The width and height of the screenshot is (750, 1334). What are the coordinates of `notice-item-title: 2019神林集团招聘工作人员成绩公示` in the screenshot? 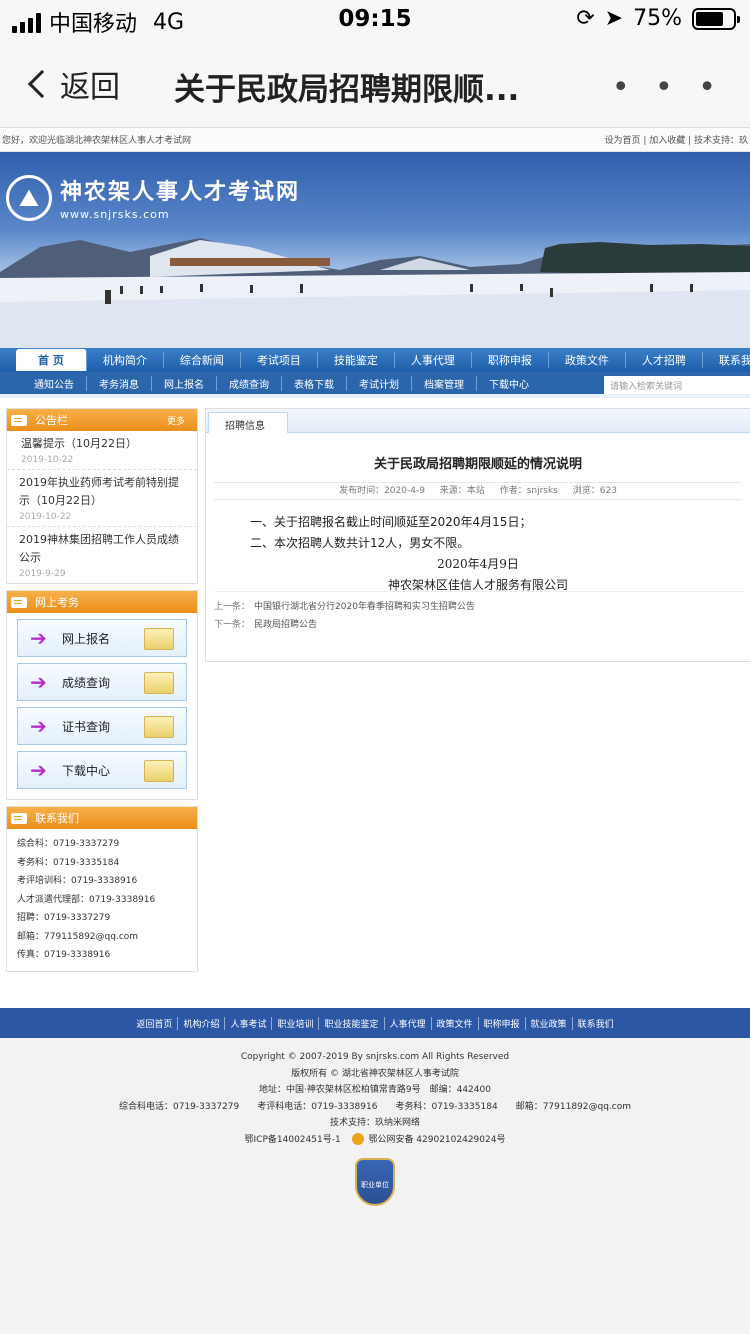 It's located at (104, 549).